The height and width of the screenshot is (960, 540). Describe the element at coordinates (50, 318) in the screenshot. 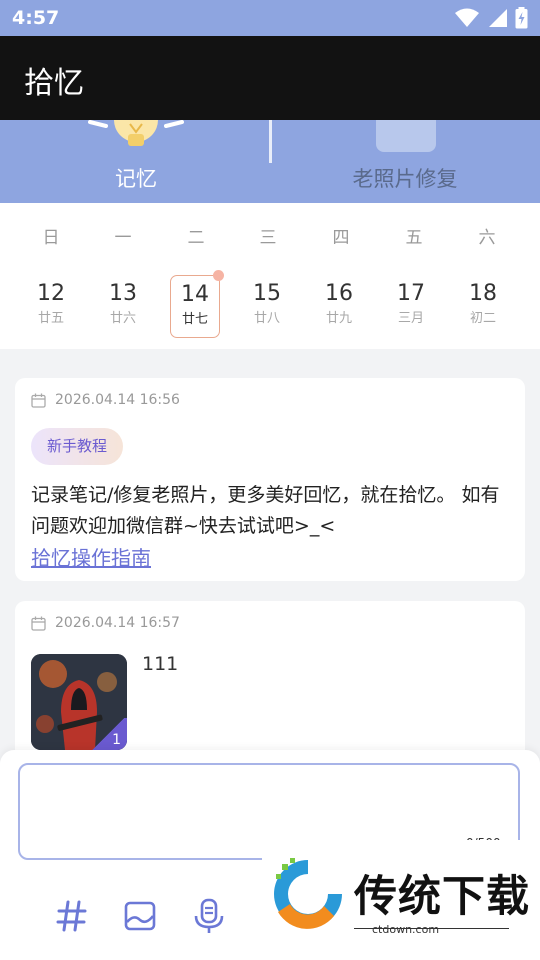

I see `day-lunar: 廿五` at that location.